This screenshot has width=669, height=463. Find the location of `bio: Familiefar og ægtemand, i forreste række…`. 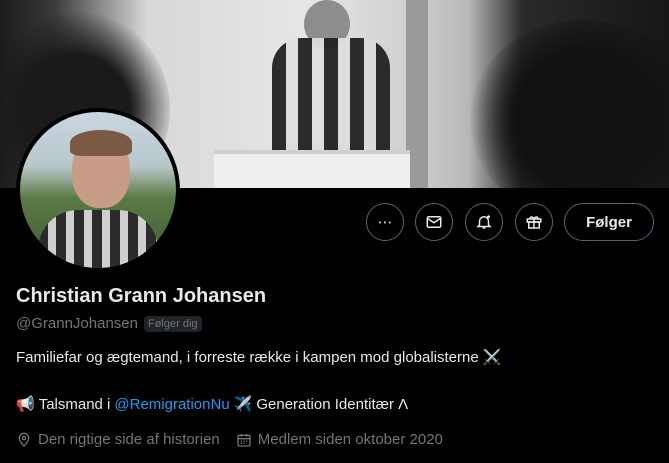

bio: Familiefar og ægtemand, i forreste række… is located at coordinates (259, 357).